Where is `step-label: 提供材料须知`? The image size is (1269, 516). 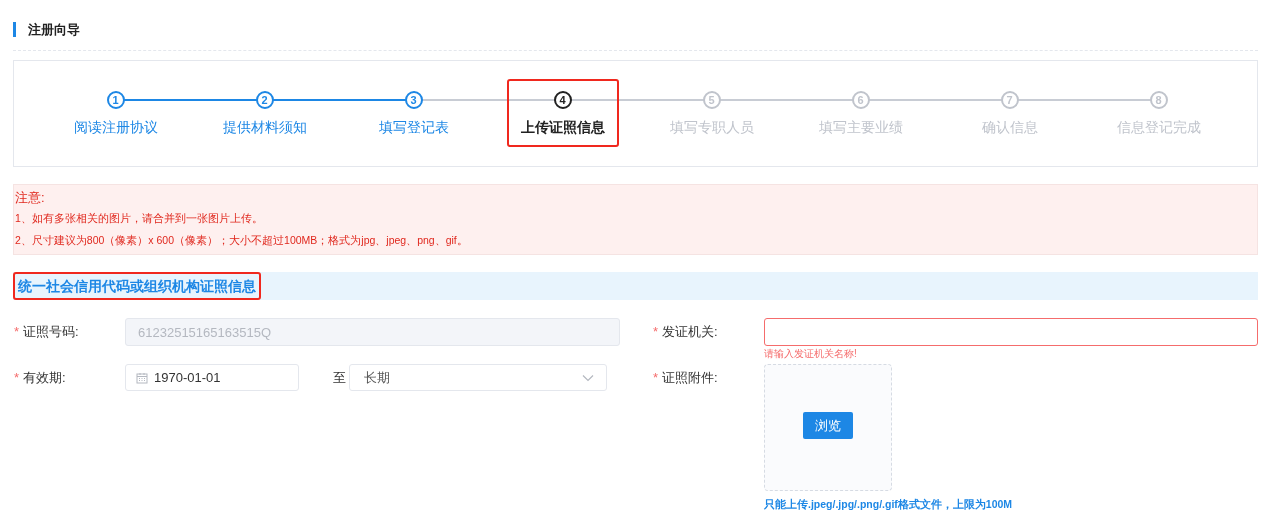
step-label: 提供材料须知 is located at coordinates (264, 127).